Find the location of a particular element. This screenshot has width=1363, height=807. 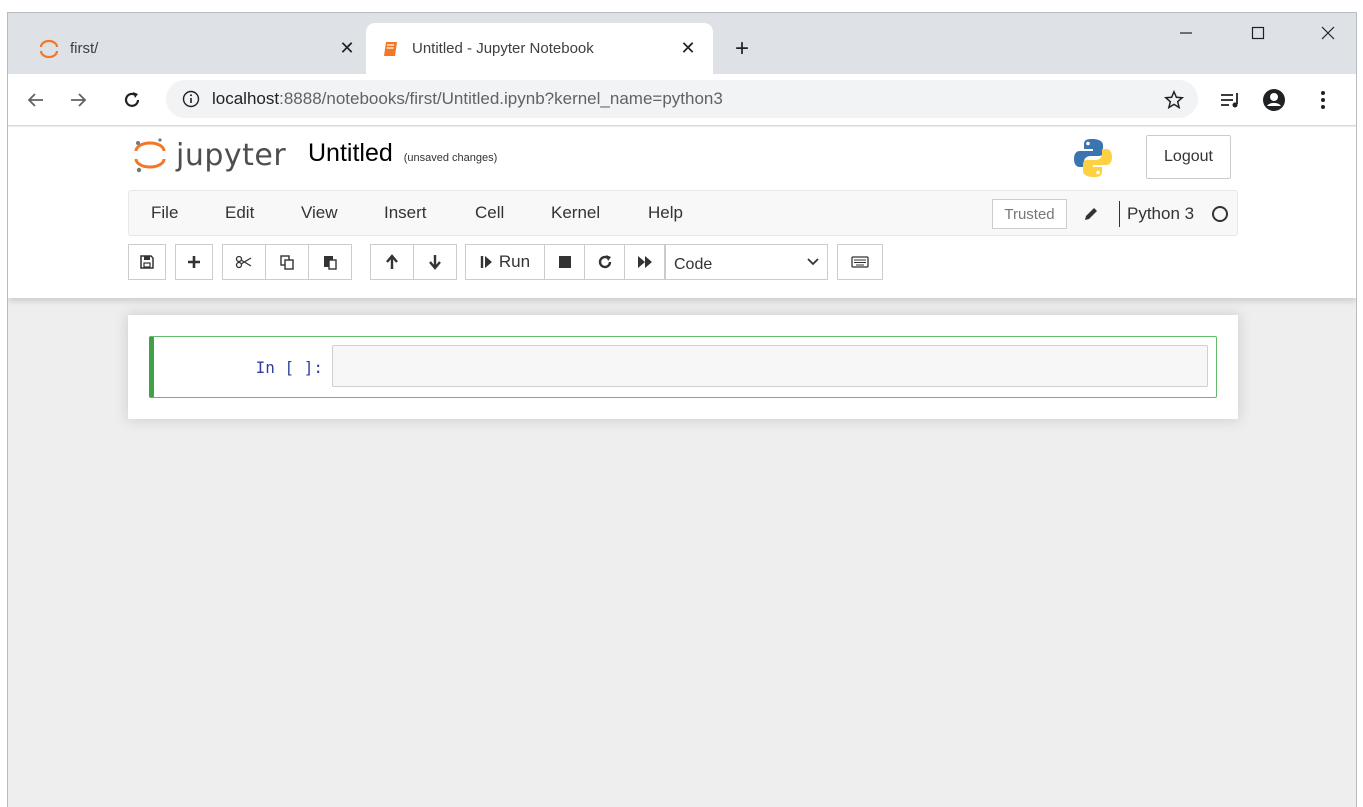

pencil-icon is located at coordinates (1091, 214).